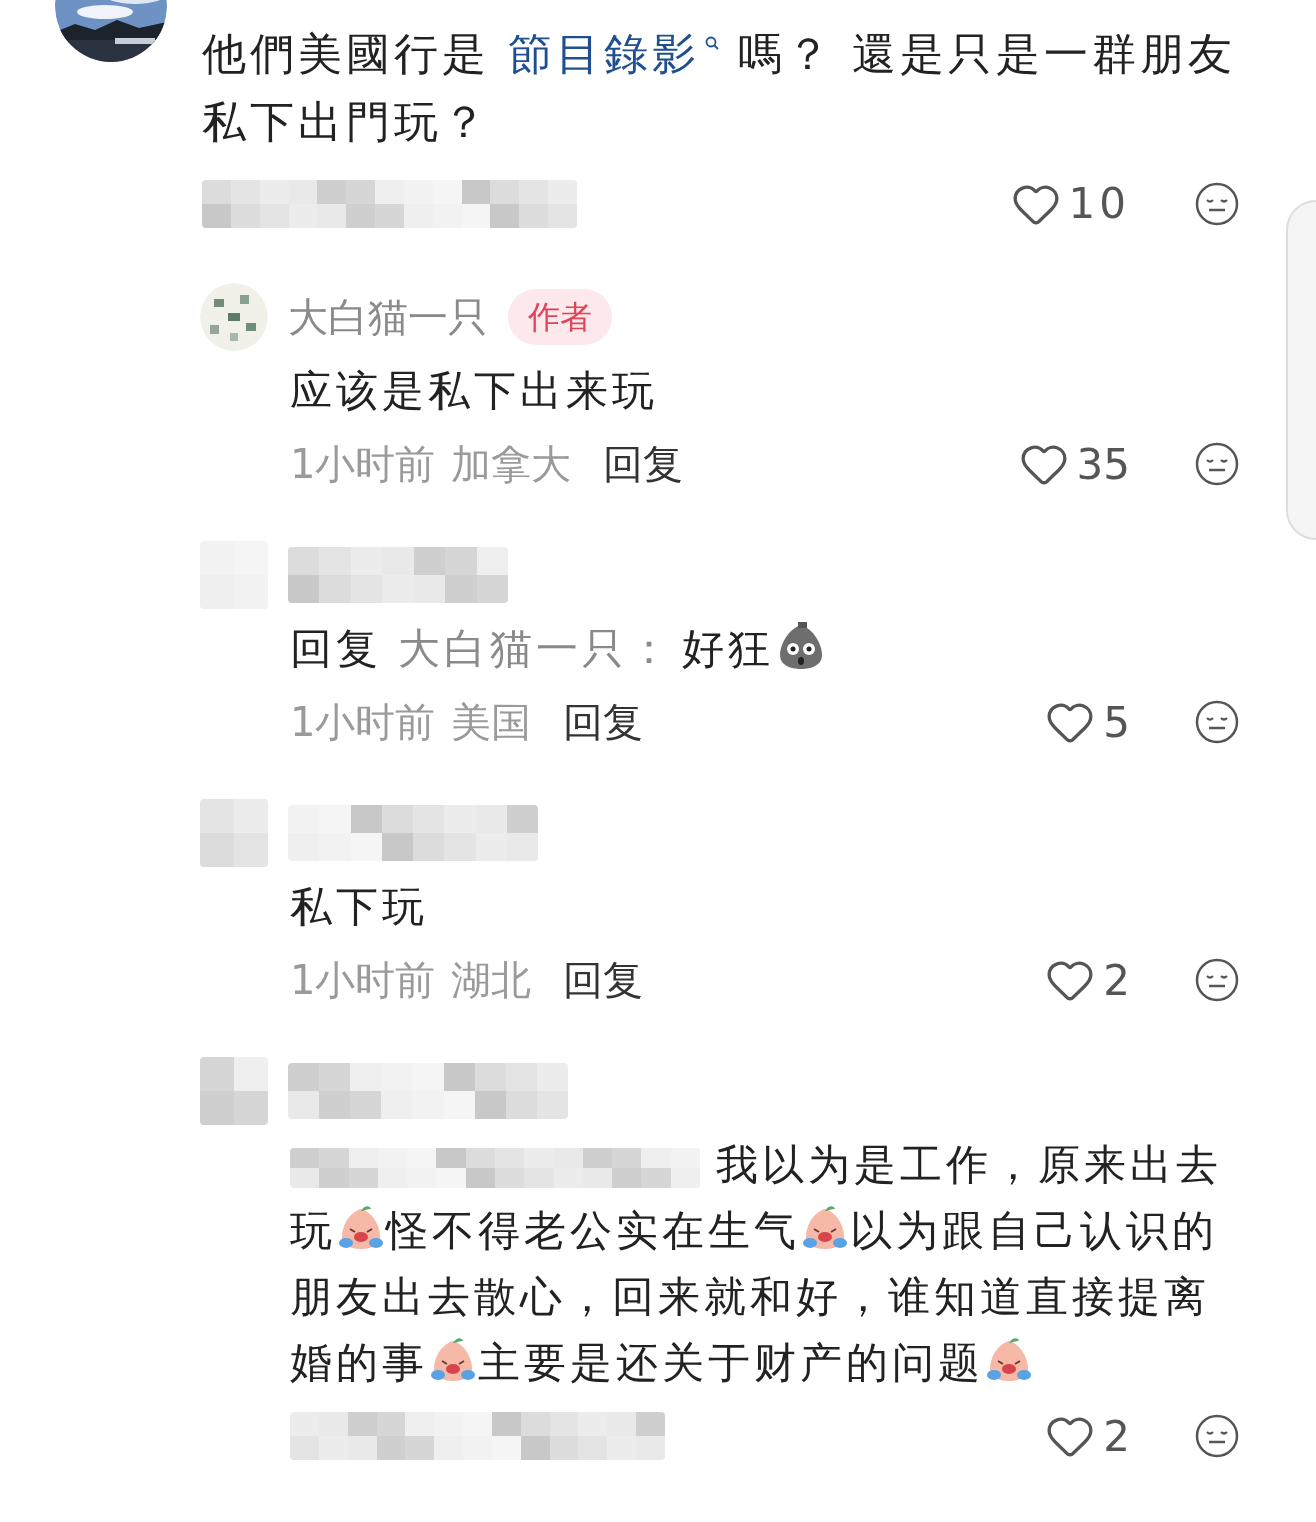  Describe the element at coordinates (388, 317) in the screenshot. I see `author-name: 大白猫一只` at that location.